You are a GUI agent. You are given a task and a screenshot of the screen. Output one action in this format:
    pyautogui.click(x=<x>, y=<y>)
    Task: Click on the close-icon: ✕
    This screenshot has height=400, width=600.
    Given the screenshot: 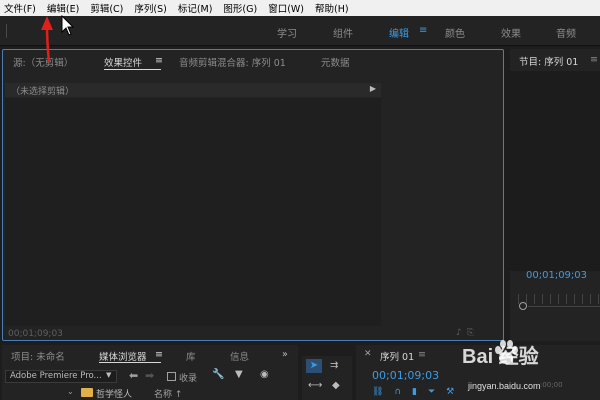 What is the action you would take?
    pyautogui.click(x=368, y=354)
    